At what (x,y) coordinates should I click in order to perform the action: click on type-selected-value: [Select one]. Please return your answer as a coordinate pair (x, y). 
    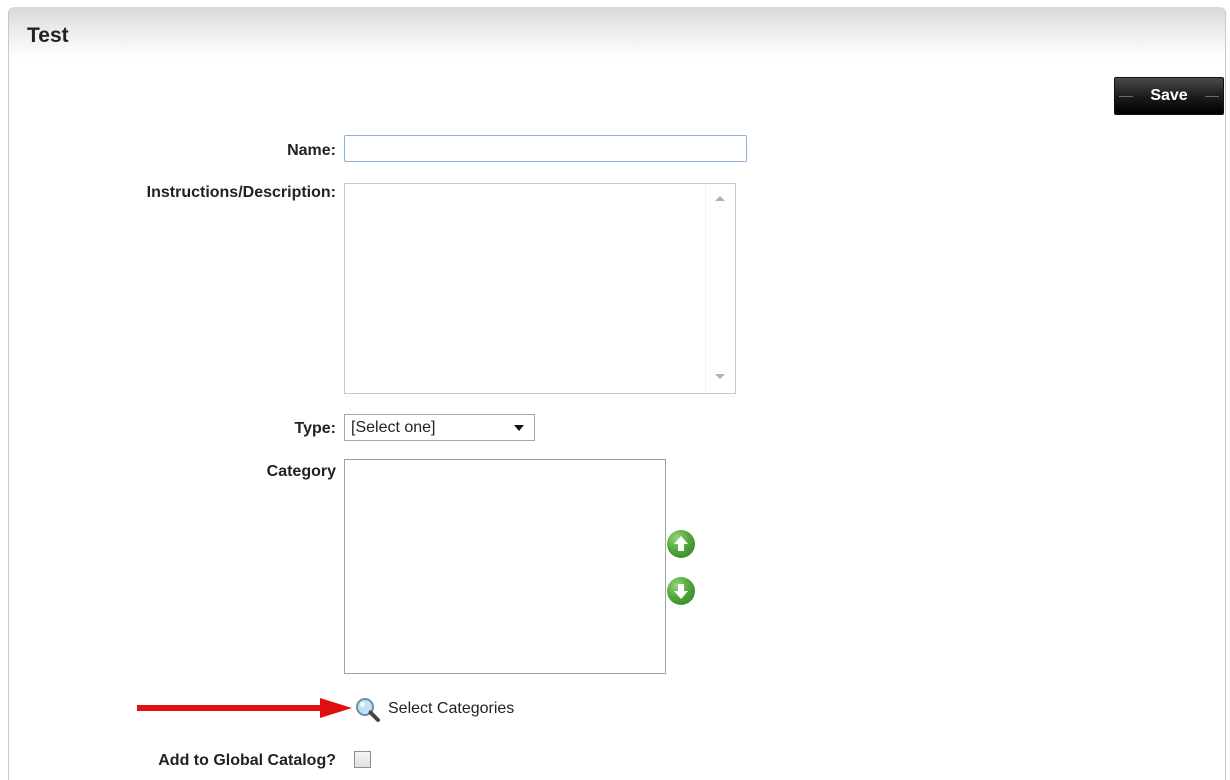
    Looking at the image, I should click on (393, 427).